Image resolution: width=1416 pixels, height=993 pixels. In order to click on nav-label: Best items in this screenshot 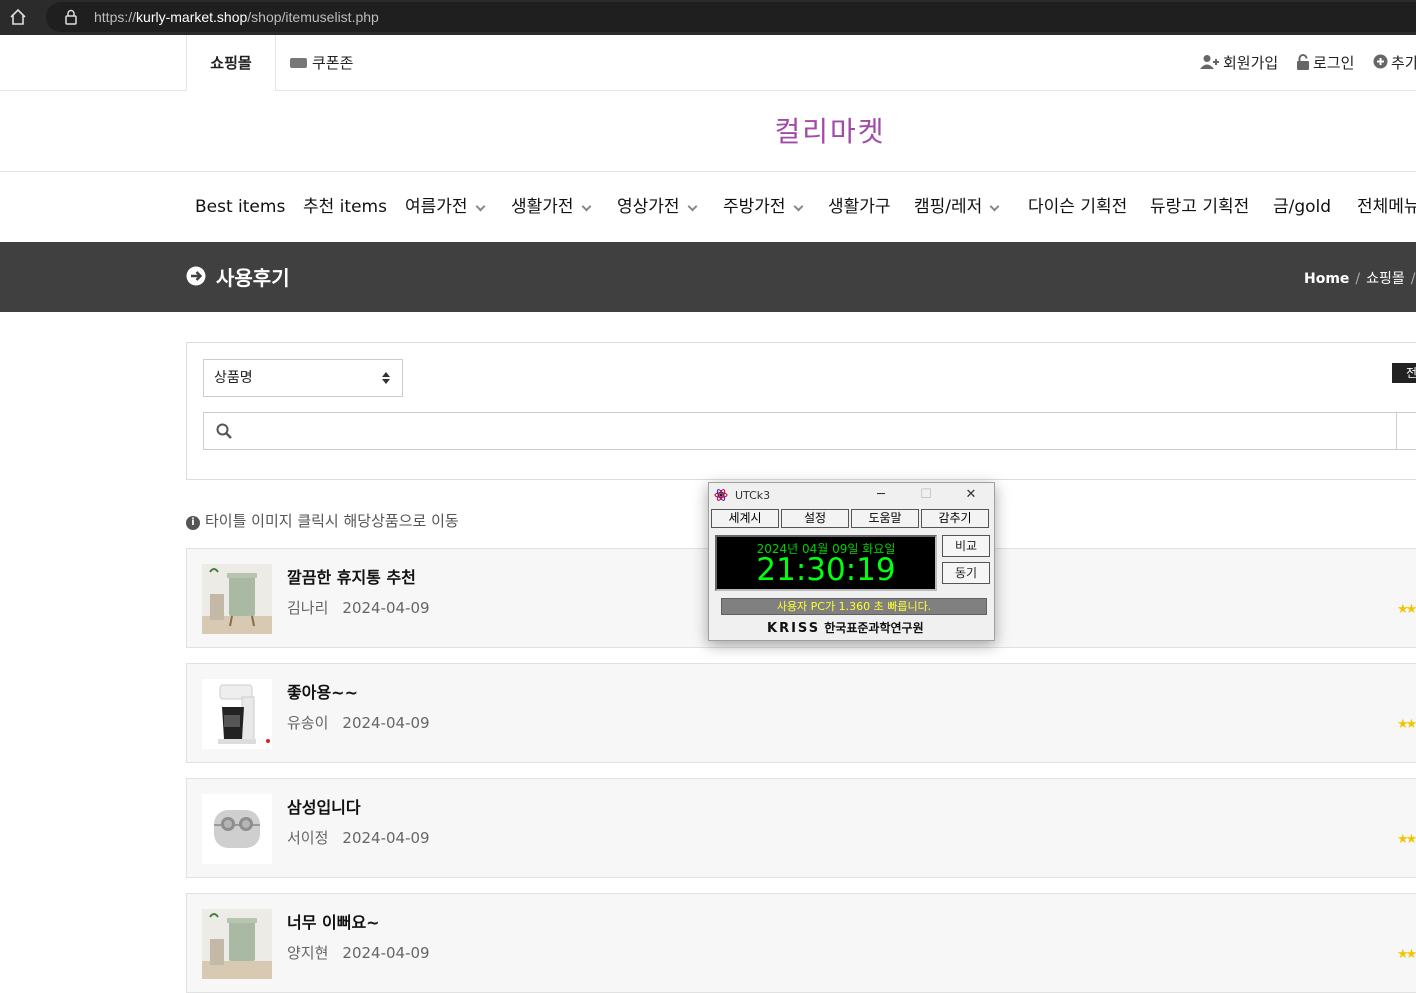, I will do `click(240, 207)`.